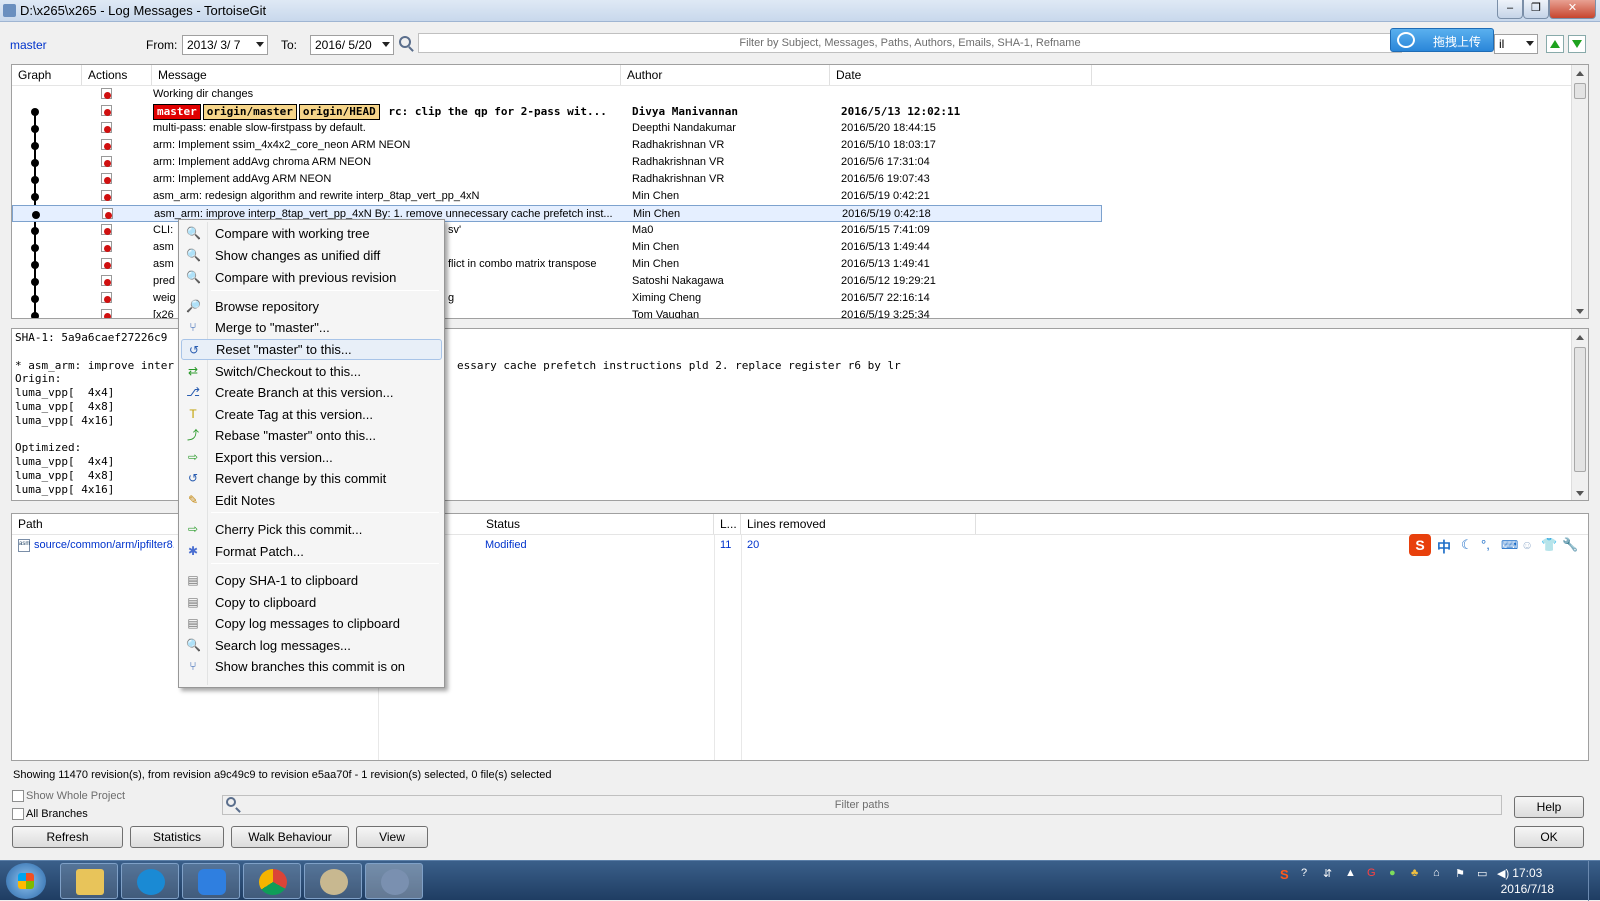 This screenshot has width=1600, height=901. Describe the element at coordinates (557, 247) in the screenshot. I see `log-row: asm Min Chen 2016/5/13 1:49:44` at that location.